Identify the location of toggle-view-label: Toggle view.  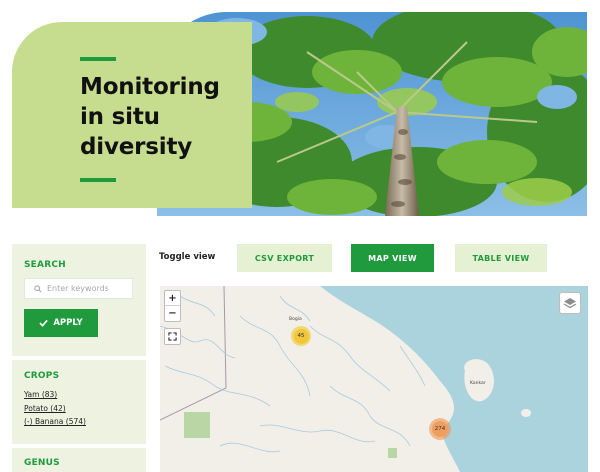
(187, 257).